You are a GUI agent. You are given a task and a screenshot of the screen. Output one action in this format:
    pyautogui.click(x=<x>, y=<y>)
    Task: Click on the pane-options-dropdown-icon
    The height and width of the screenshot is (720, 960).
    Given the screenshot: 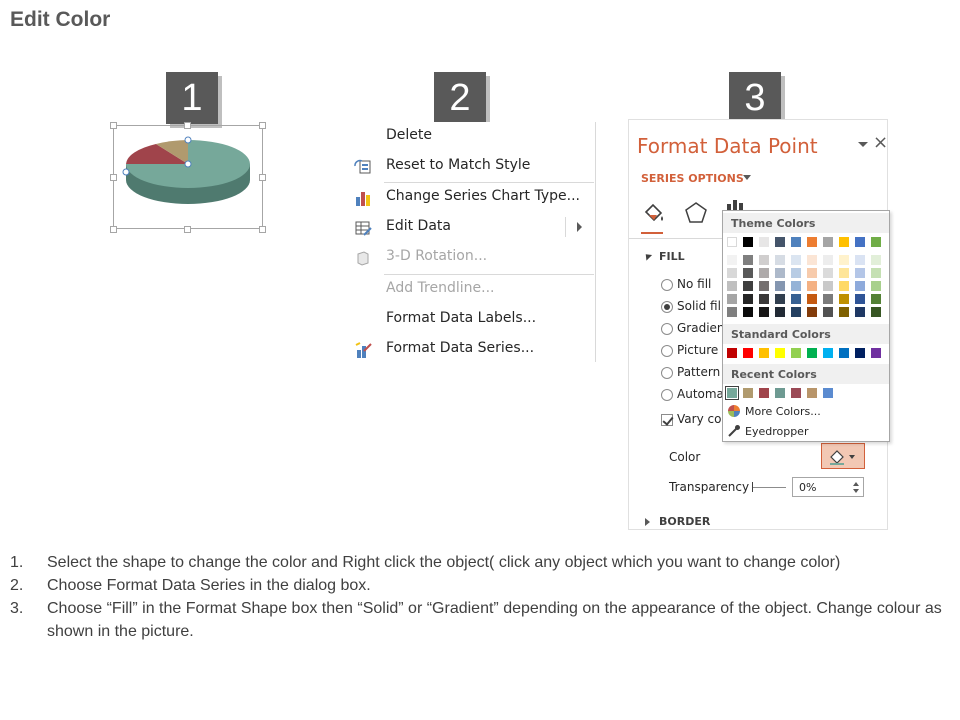 What is the action you would take?
    pyautogui.click(x=863, y=144)
    